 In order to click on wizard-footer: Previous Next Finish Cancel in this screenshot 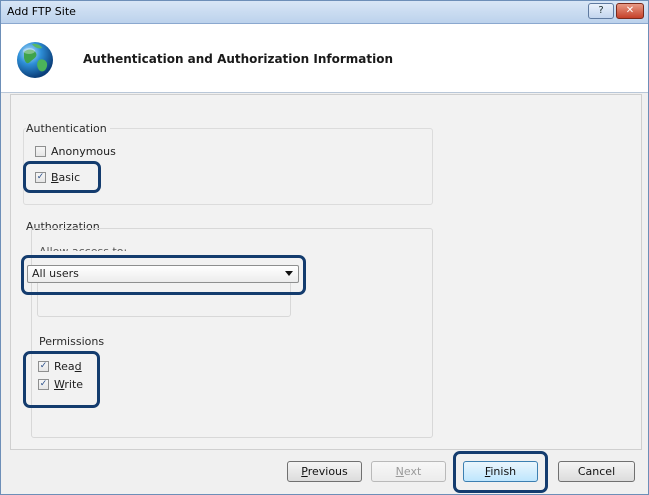, I will do `click(324, 472)`.